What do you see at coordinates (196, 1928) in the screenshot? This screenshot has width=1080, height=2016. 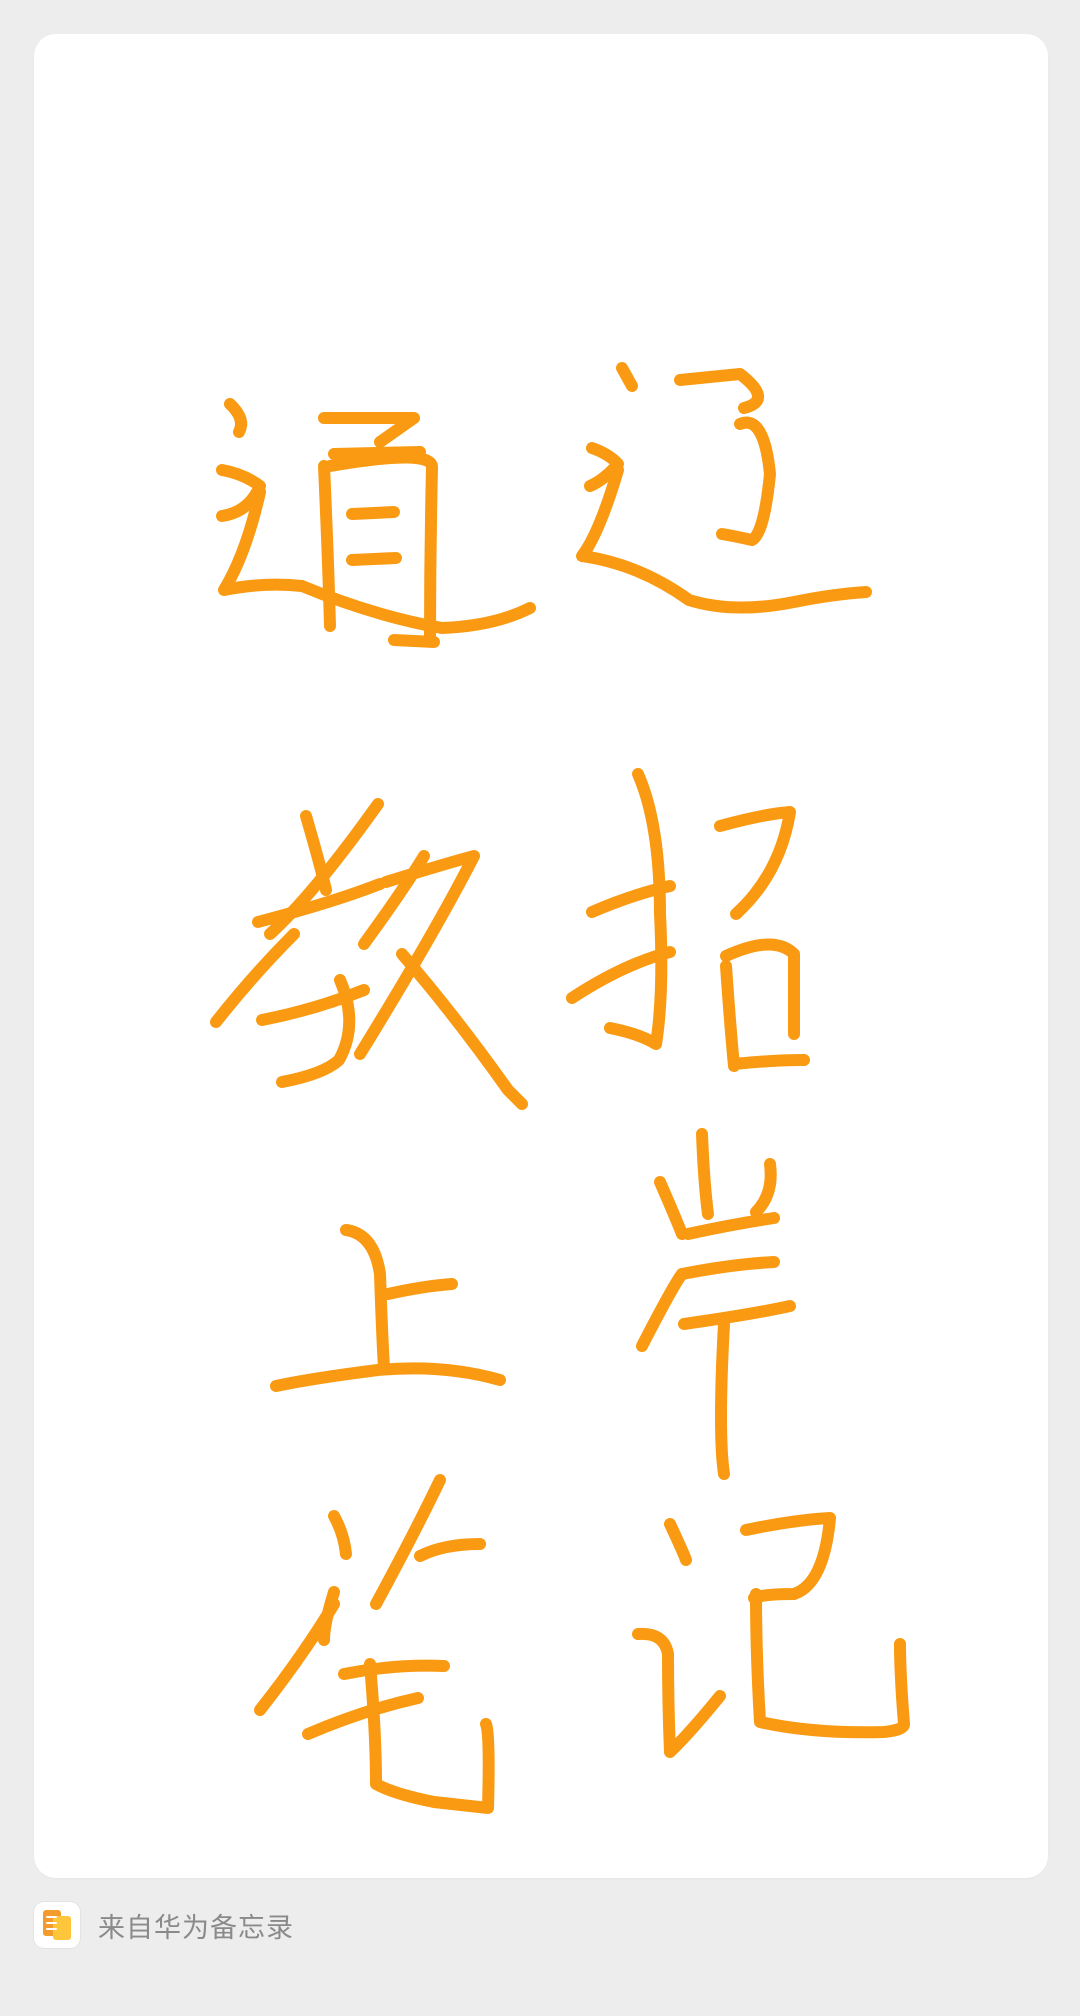 I see `source-label: 来自华为备忘录` at bounding box center [196, 1928].